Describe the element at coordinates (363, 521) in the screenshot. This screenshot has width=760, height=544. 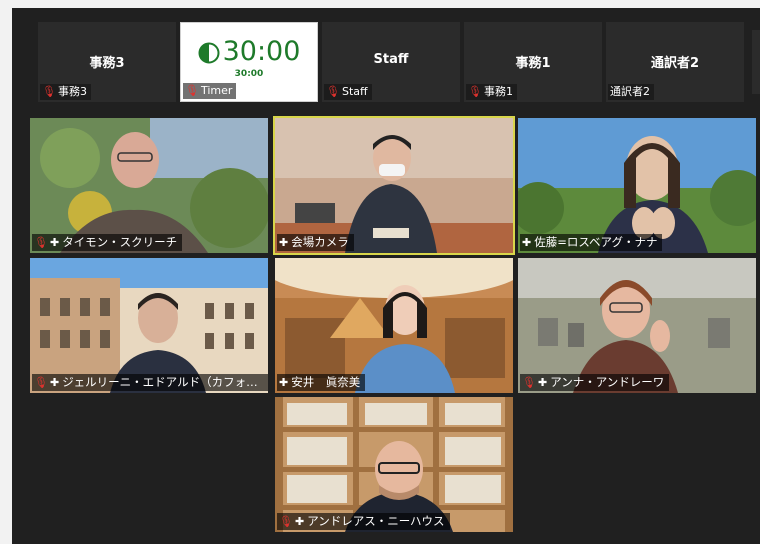
I see `participant-name-label: 🎙︎ ✚ アンドレアス・ニーハウス` at that location.